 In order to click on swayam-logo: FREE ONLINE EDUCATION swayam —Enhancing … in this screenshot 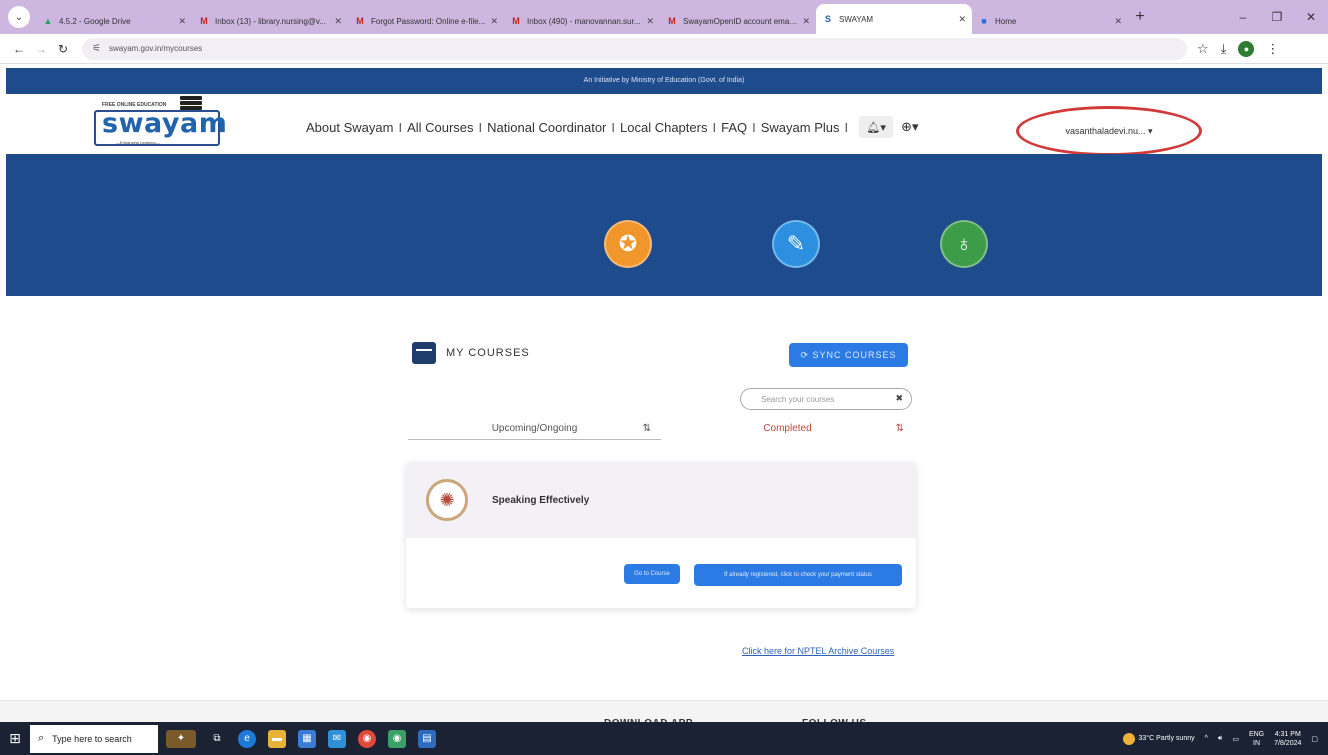, I will do `click(160, 121)`.